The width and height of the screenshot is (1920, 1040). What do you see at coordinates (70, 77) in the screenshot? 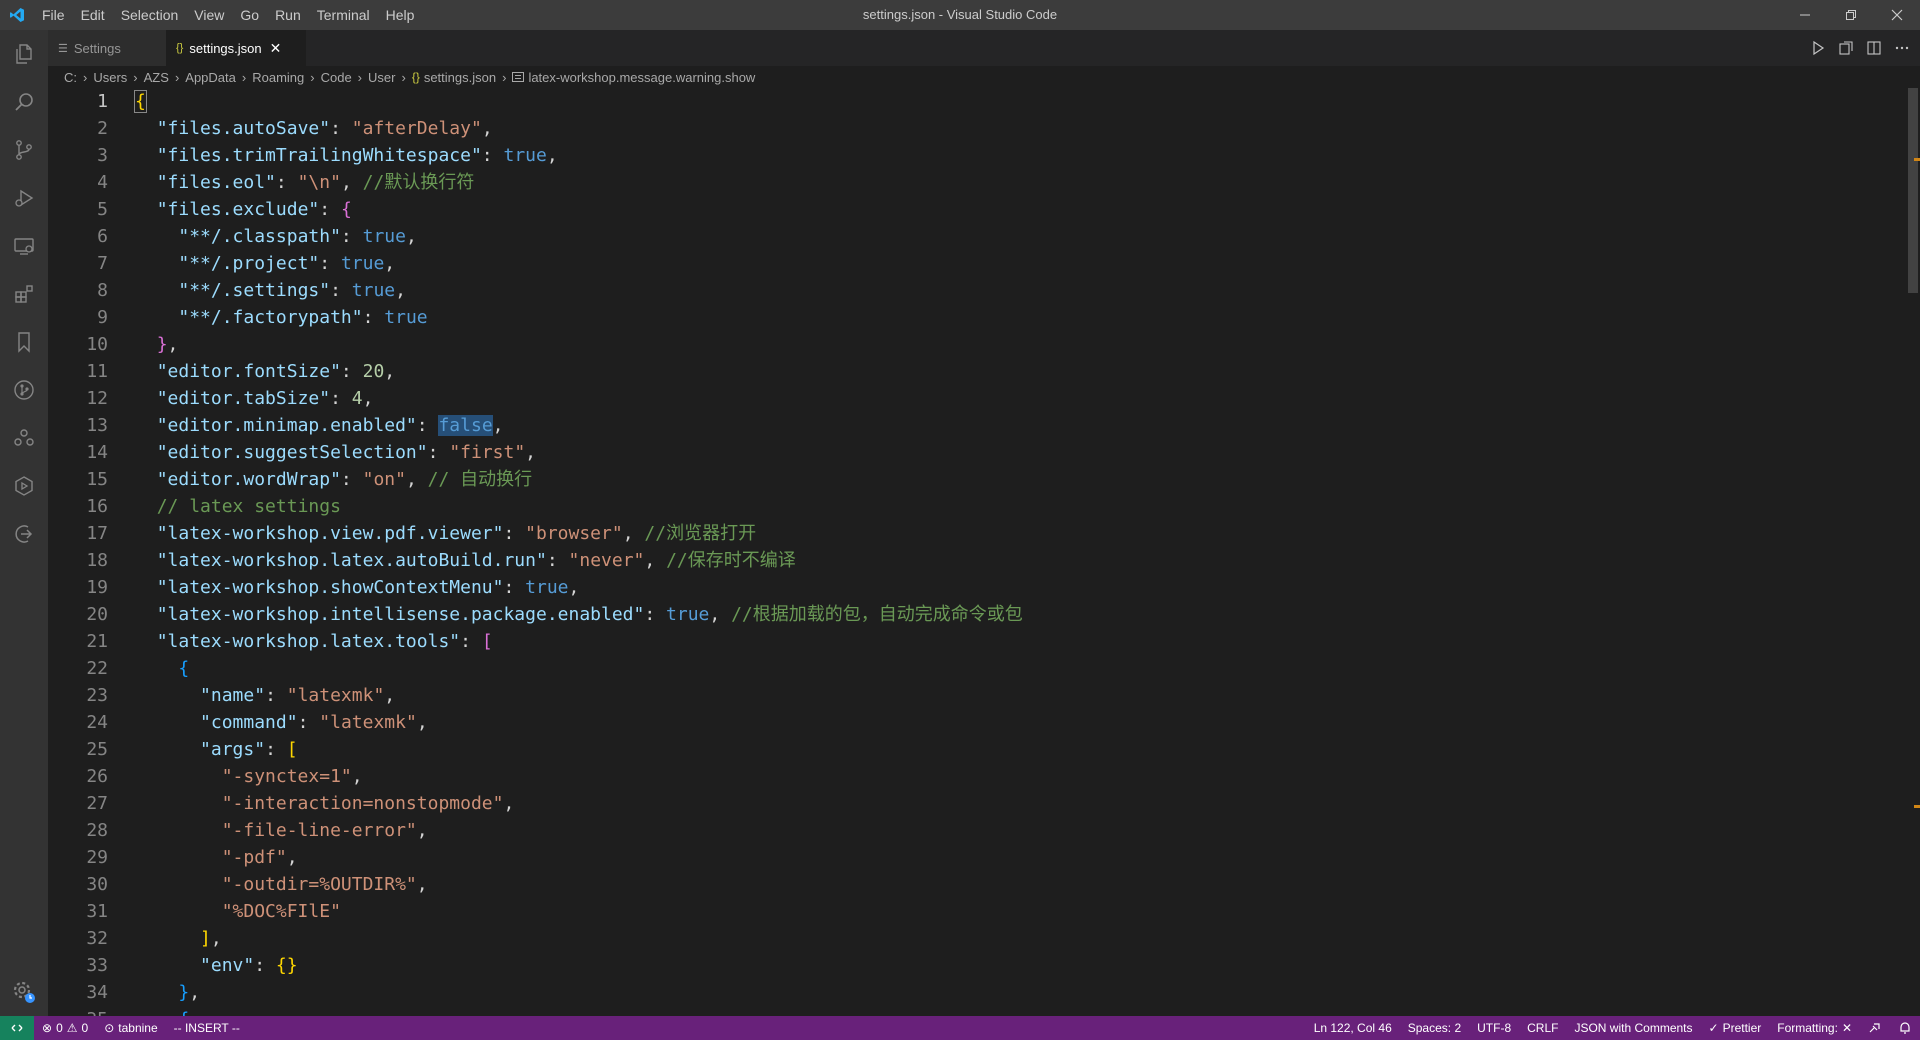
I see `breadcrumb-item: C:` at bounding box center [70, 77].